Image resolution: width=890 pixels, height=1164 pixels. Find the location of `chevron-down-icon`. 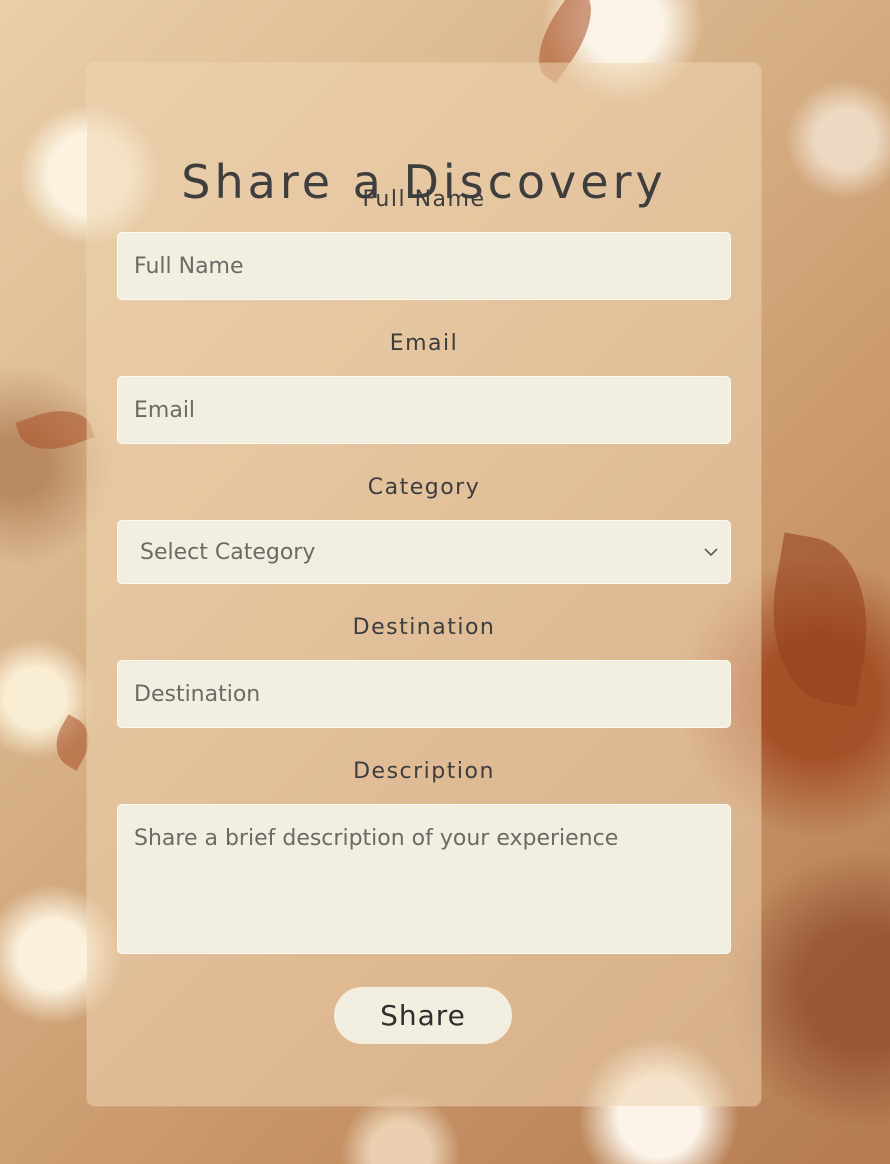

chevron-down-icon is located at coordinates (711, 552).